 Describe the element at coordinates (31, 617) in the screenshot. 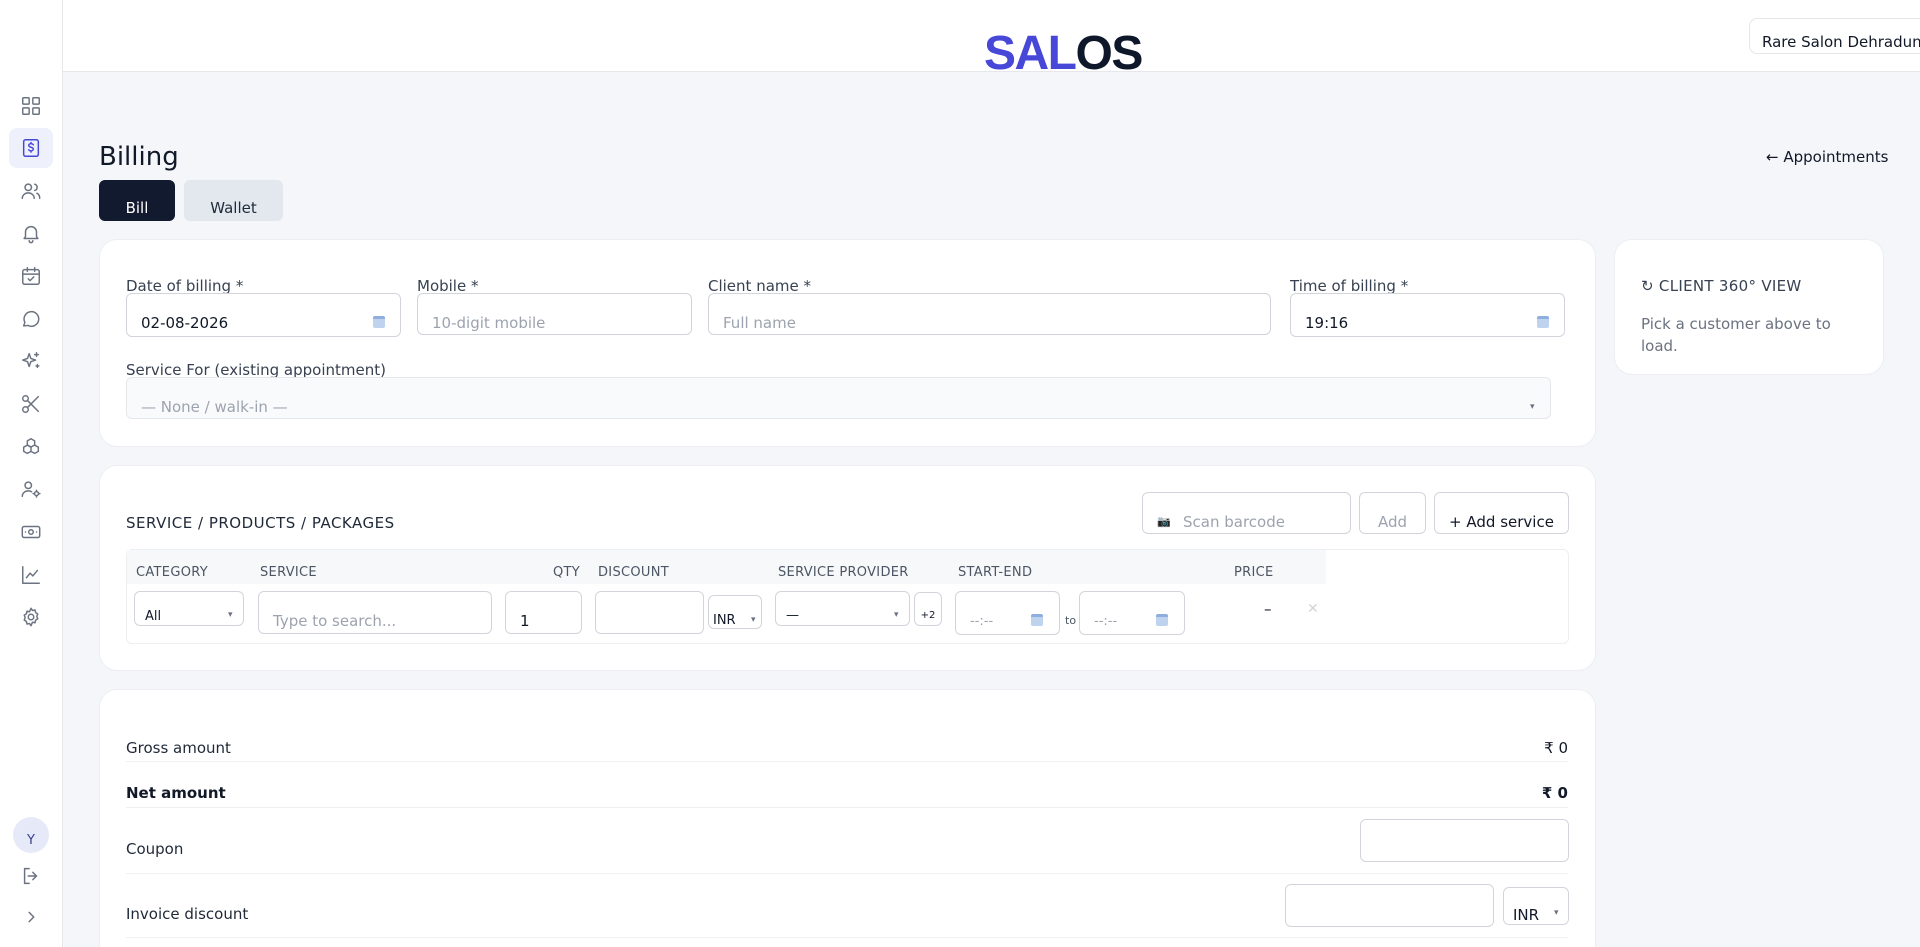

I see `settings-icon` at that location.